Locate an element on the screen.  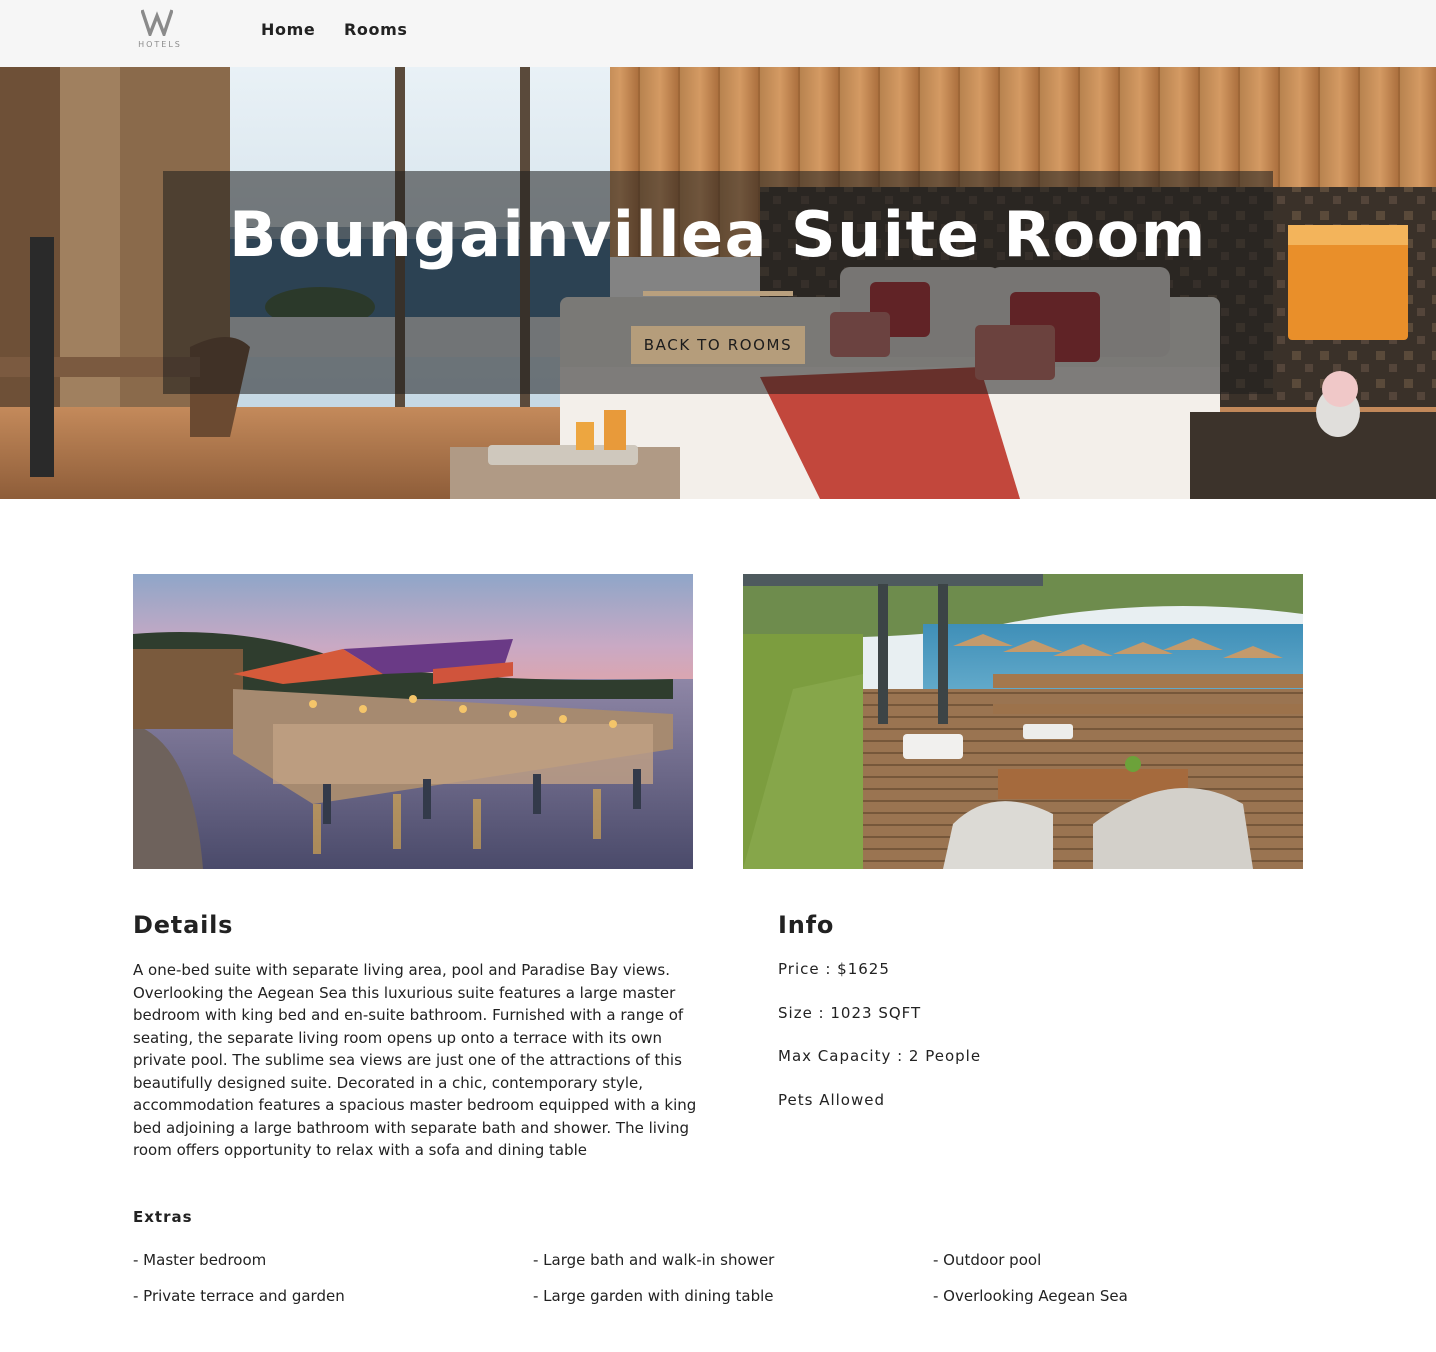
extra-item: - Overlooking Aegean Sea is located at coordinates (1030, 1296).